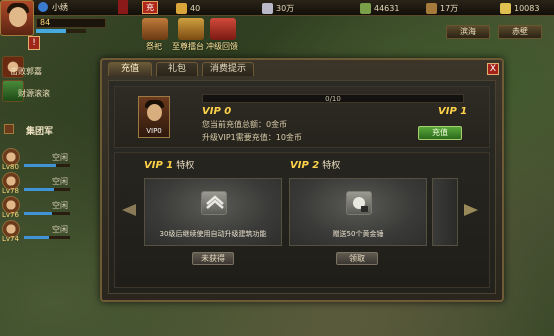 The height and width of the screenshot is (336, 554). What do you see at coordinates (155, 29) in the screenshot?
I see `sacrifice-icon` at bounding box center [155, 29].